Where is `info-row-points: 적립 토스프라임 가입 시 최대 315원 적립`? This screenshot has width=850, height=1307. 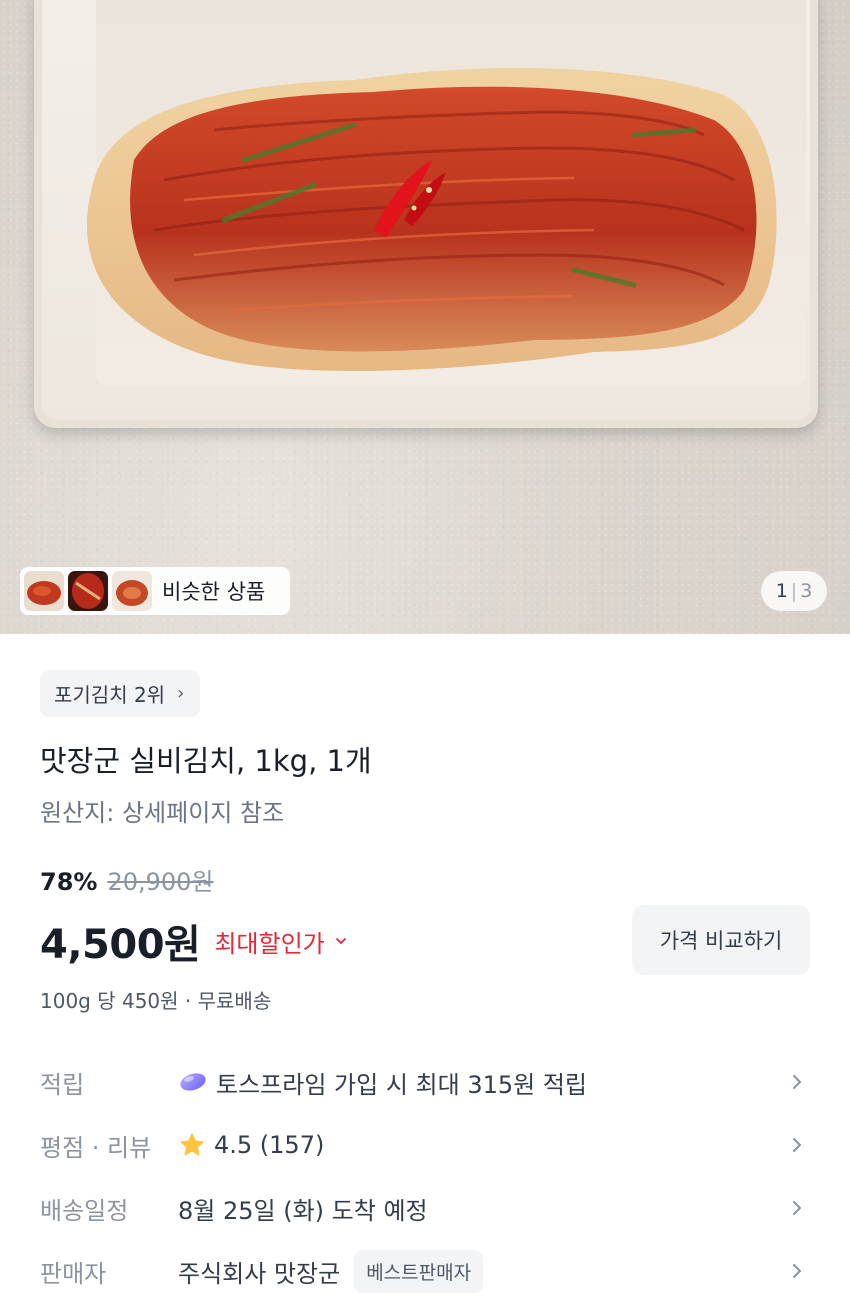
info-row-points: 적립 토스프라임 가입 시 최대 315원 적립 is located at coordinates (425, 1082).